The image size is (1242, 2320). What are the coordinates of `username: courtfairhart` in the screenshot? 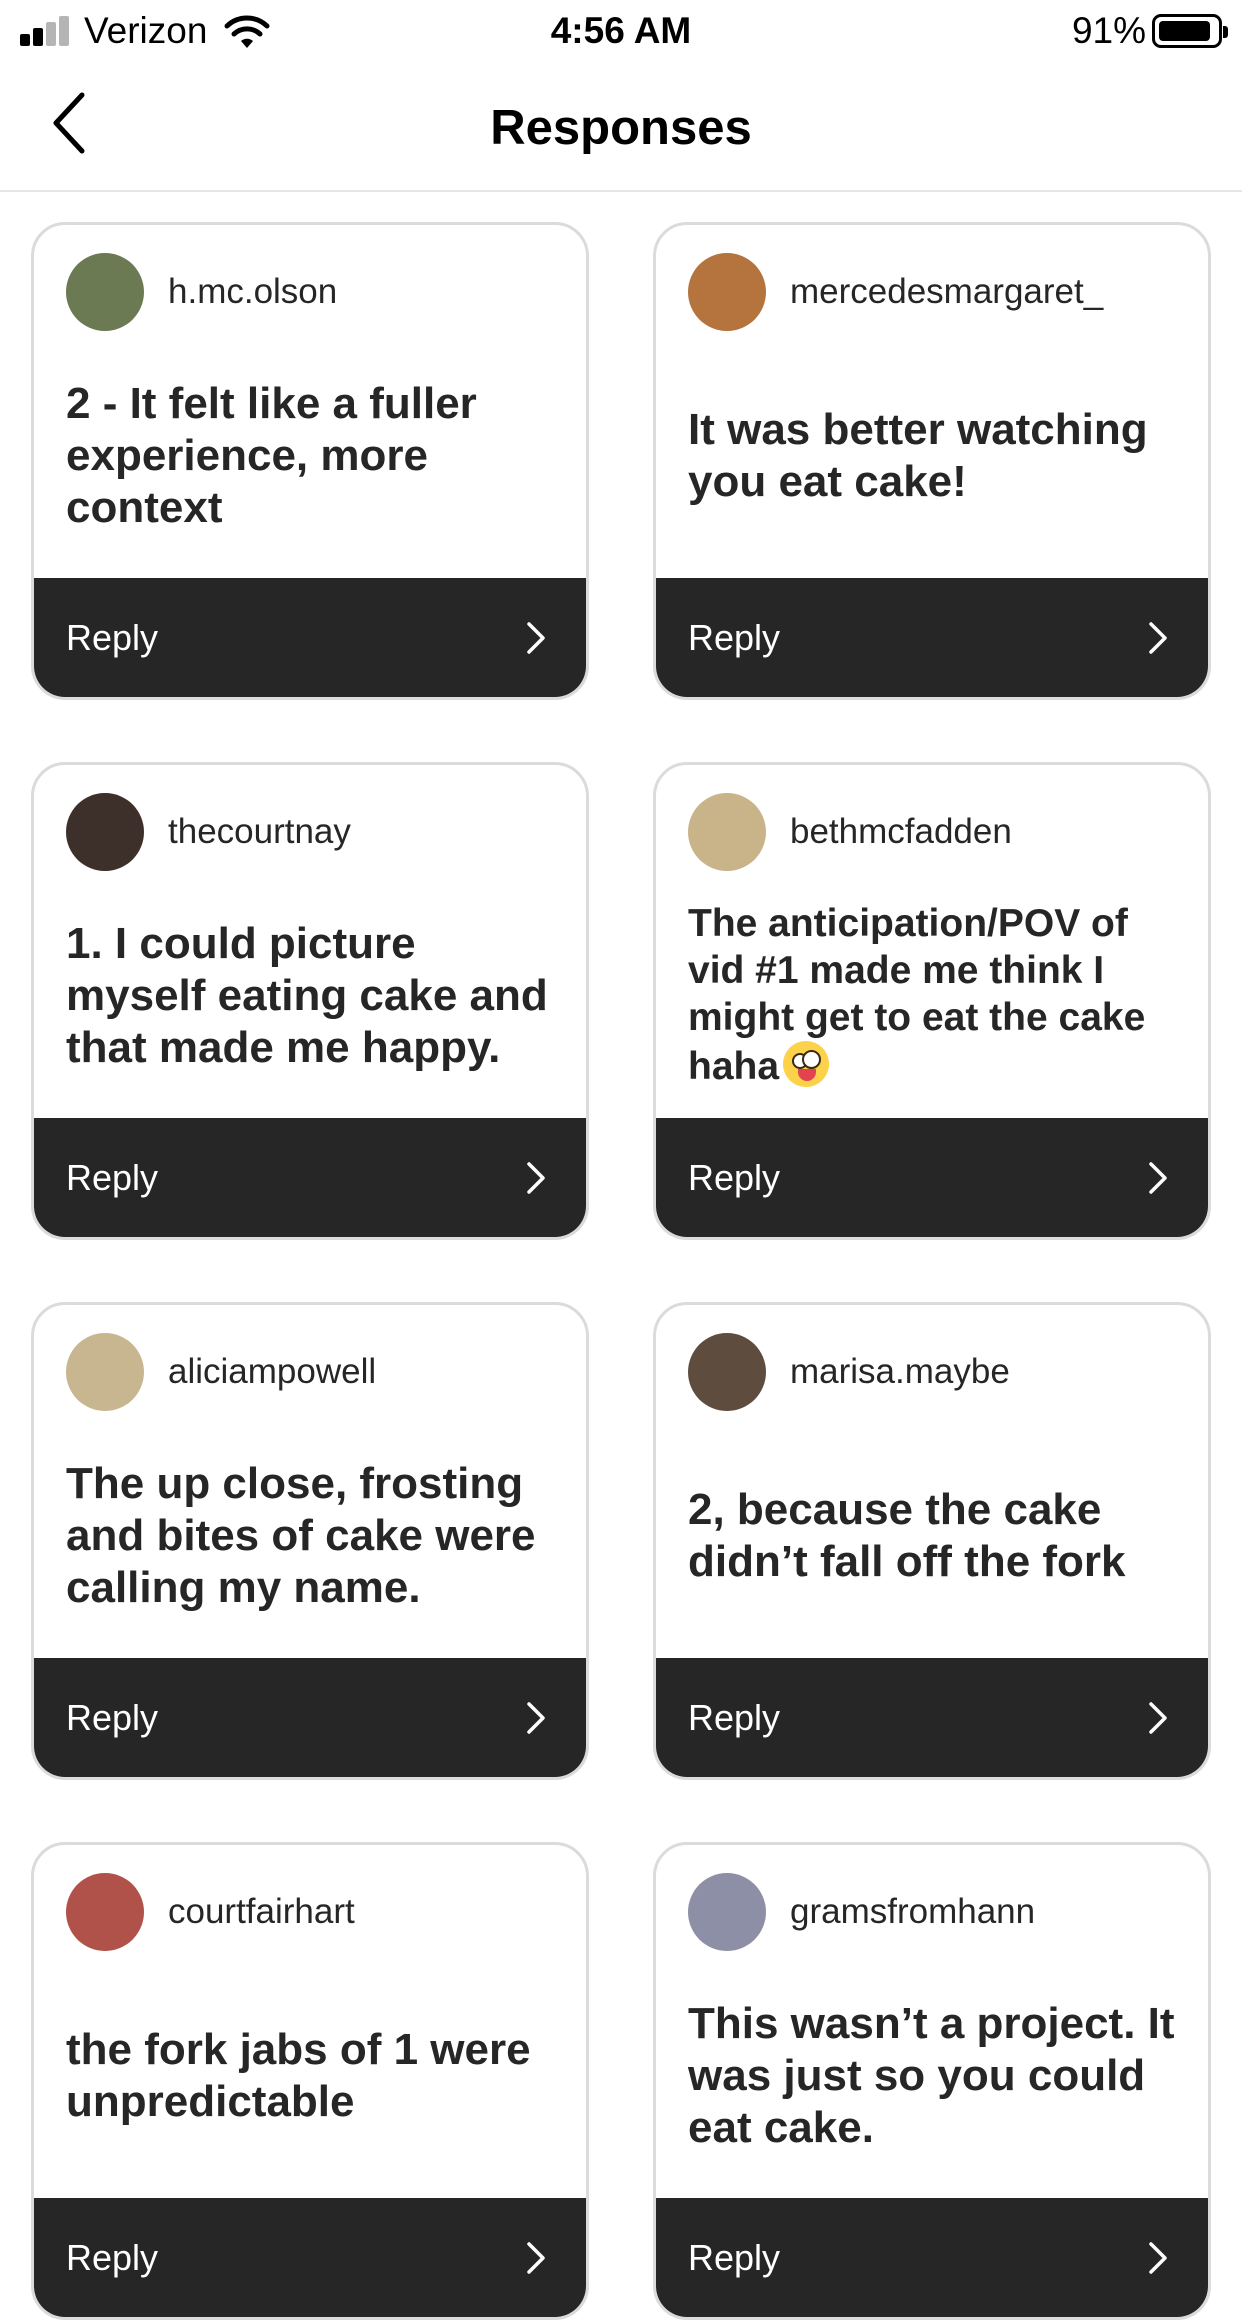 It's located at (261, 1912).